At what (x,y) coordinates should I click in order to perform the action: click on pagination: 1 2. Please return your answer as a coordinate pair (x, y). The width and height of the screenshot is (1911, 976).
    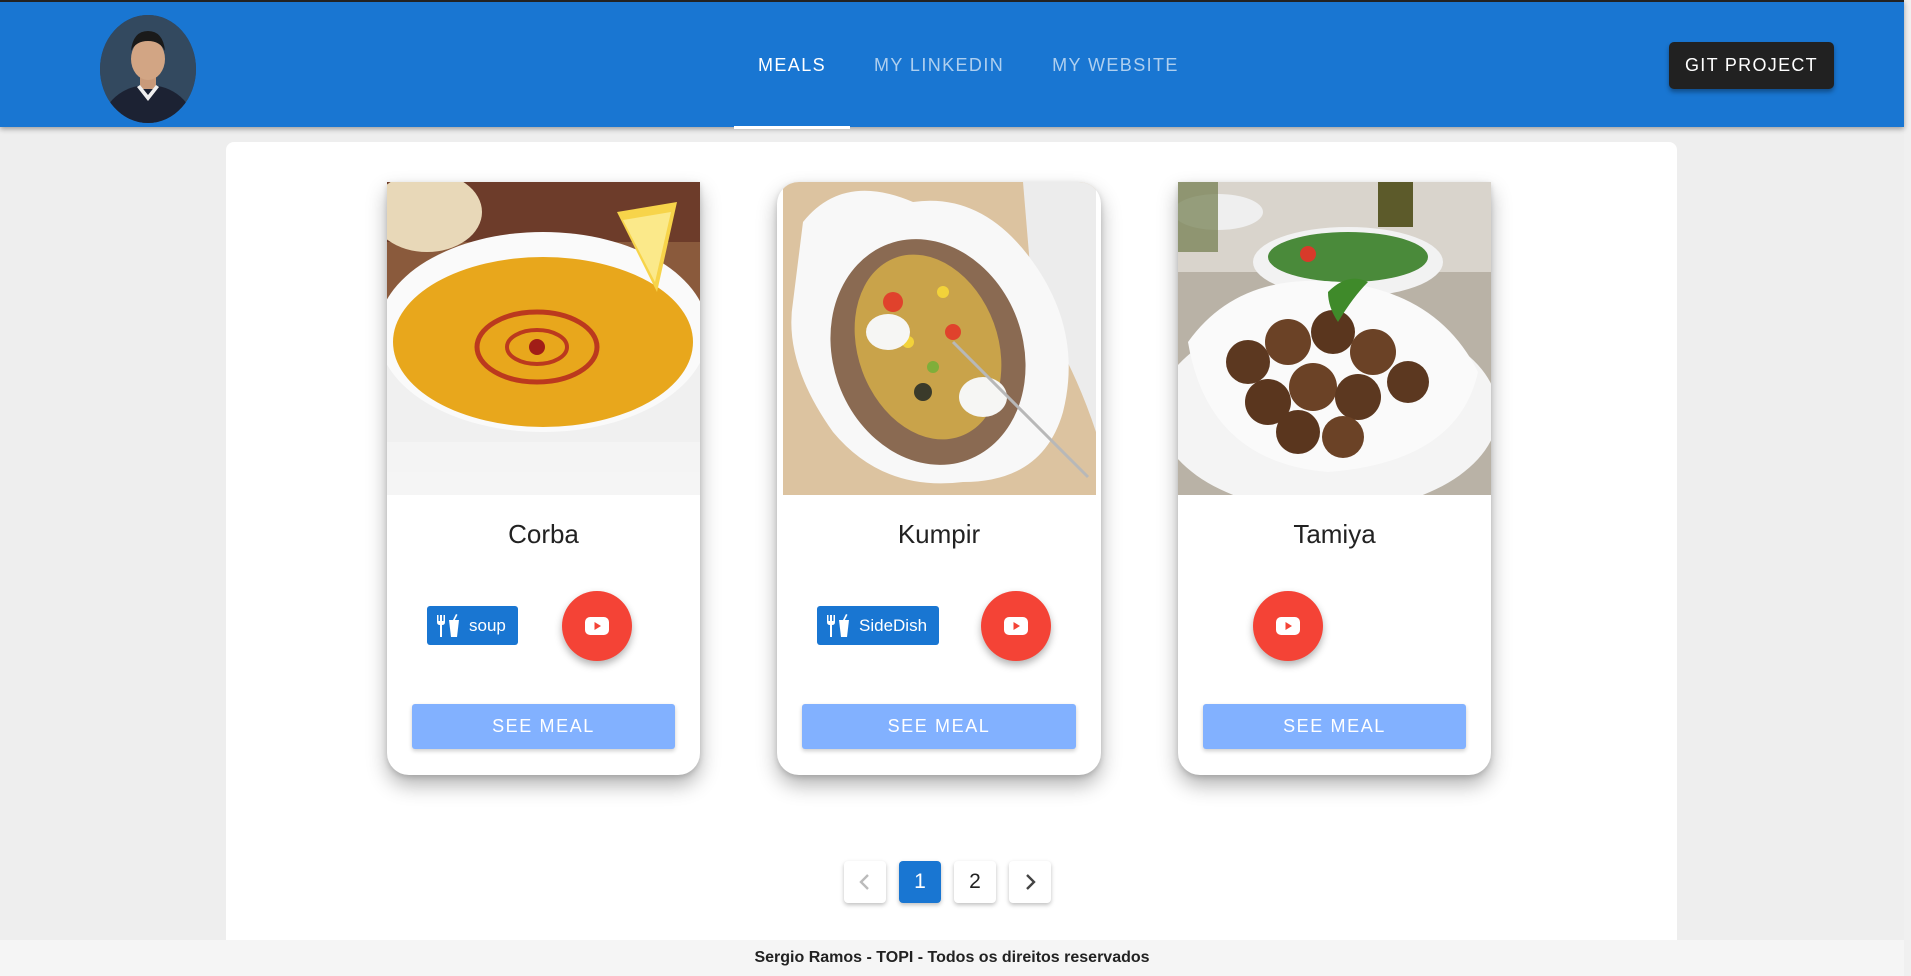
    Looking at the image, I should click on (947, 882).